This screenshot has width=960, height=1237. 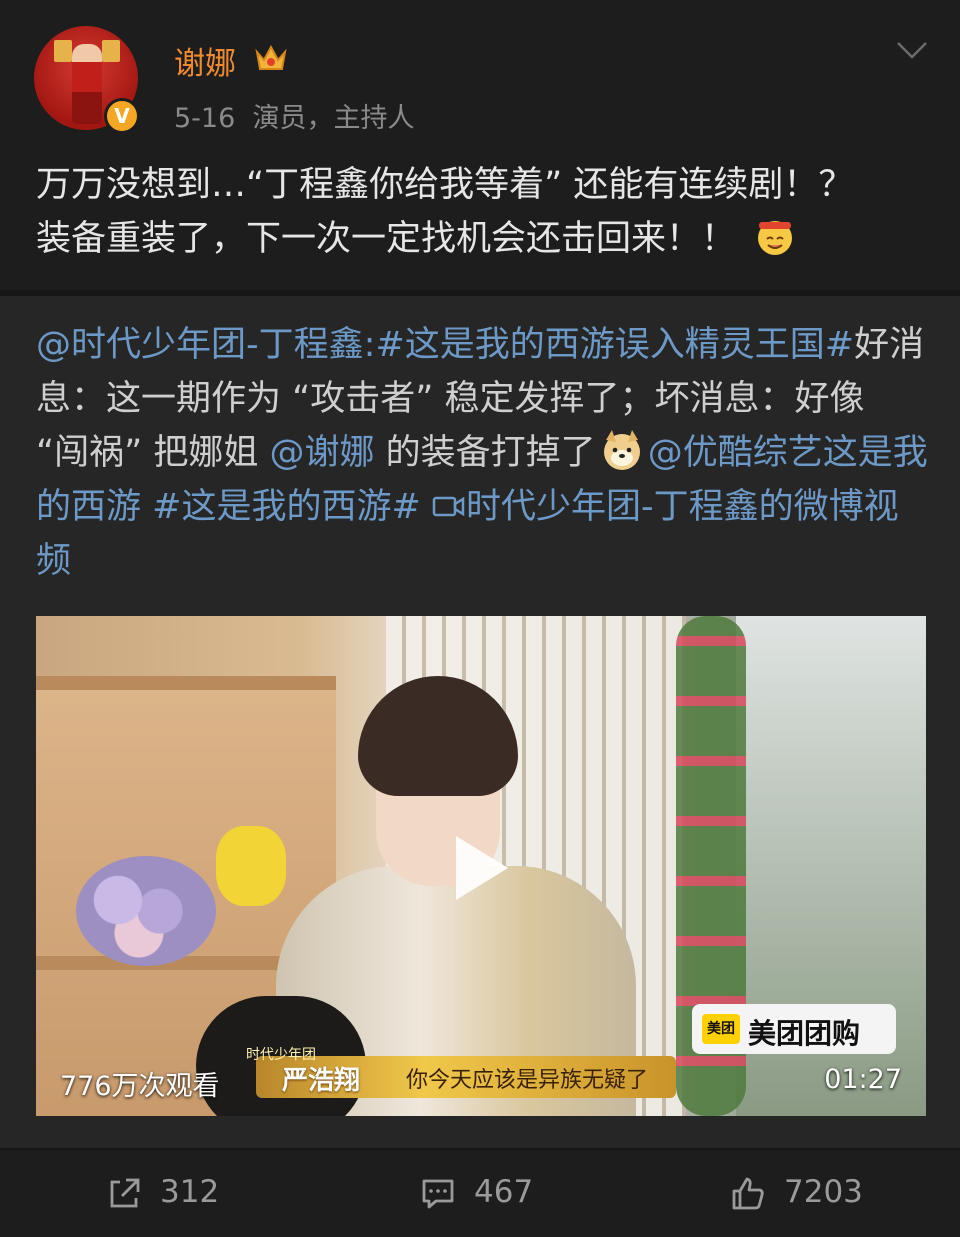 I want to click on post-meta: 5-16 演员，主持人, so click(x=294, y=115).